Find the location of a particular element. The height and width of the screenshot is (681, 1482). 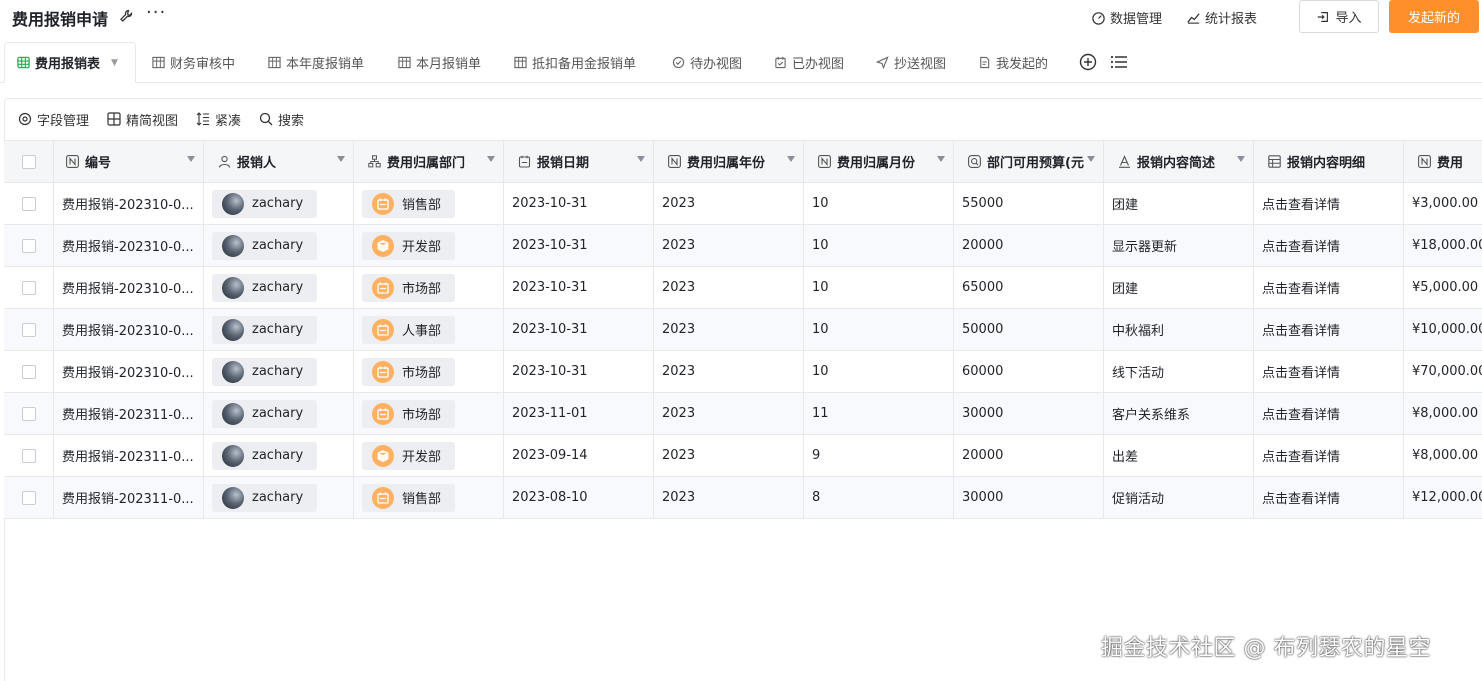

tab-petty-cash: 抵扣备用金报销单 is located at coordinates (575, 62).